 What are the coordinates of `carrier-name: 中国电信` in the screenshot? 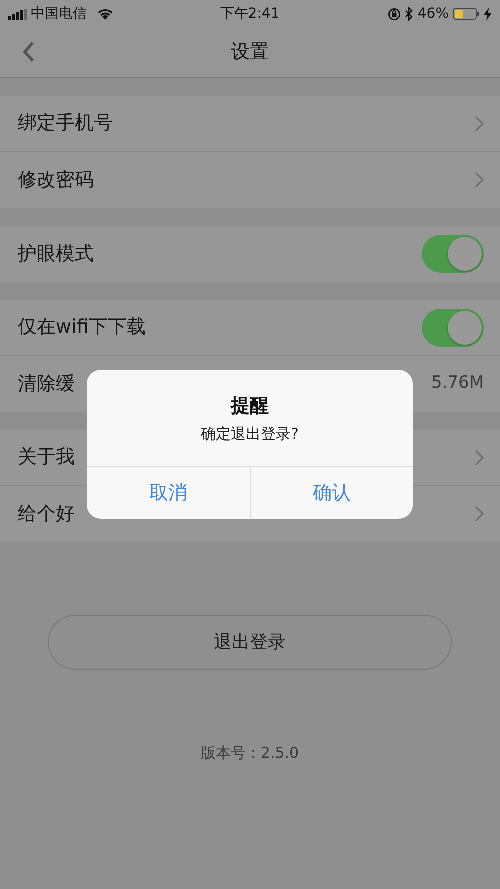 It's located at (59, 14).